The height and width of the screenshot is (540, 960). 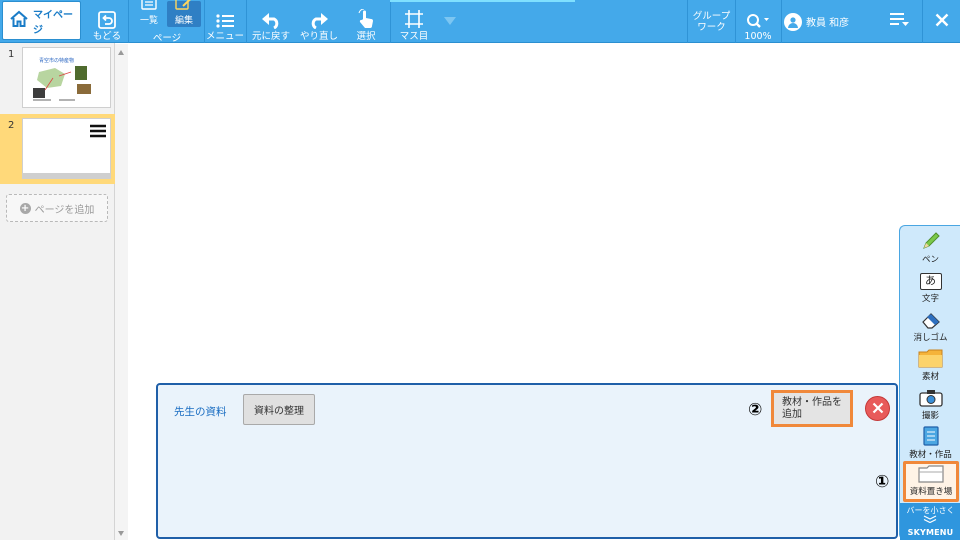 I want to click on thumbnail-title: 青空市の特産物, so click(x=57, y=61).